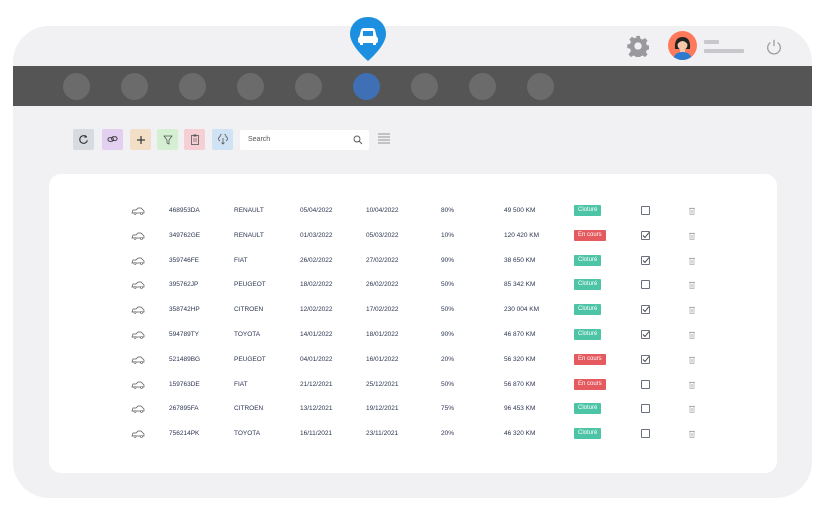 The width and height of the screenshot is (825, 525). Describe the element at coordinates (250, 285) in the screenshot. I see `vehicle-brand: PEUGEOT` at that location.